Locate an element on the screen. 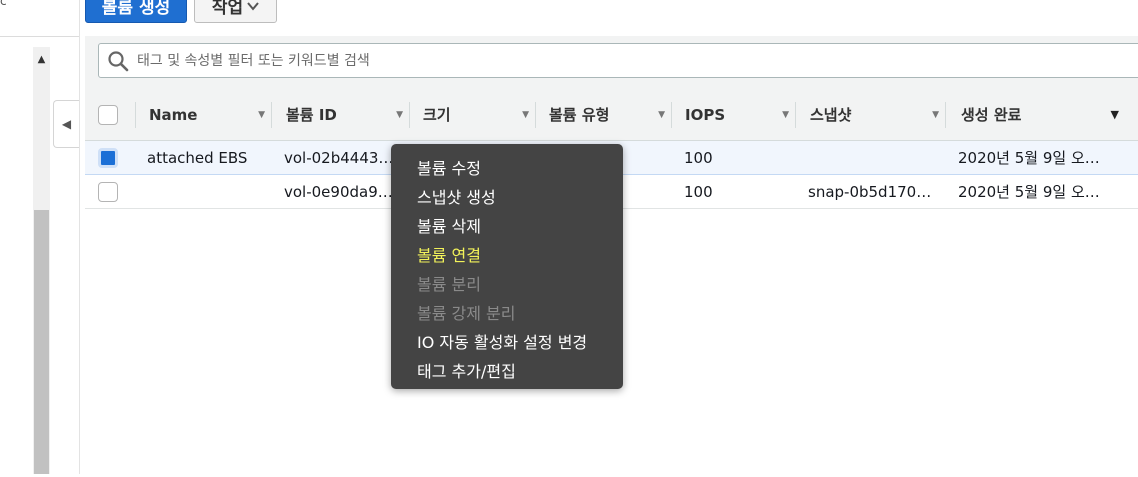  menu-item-detach-volume: 볼륨 분리 is located at coordinates (449, 284).